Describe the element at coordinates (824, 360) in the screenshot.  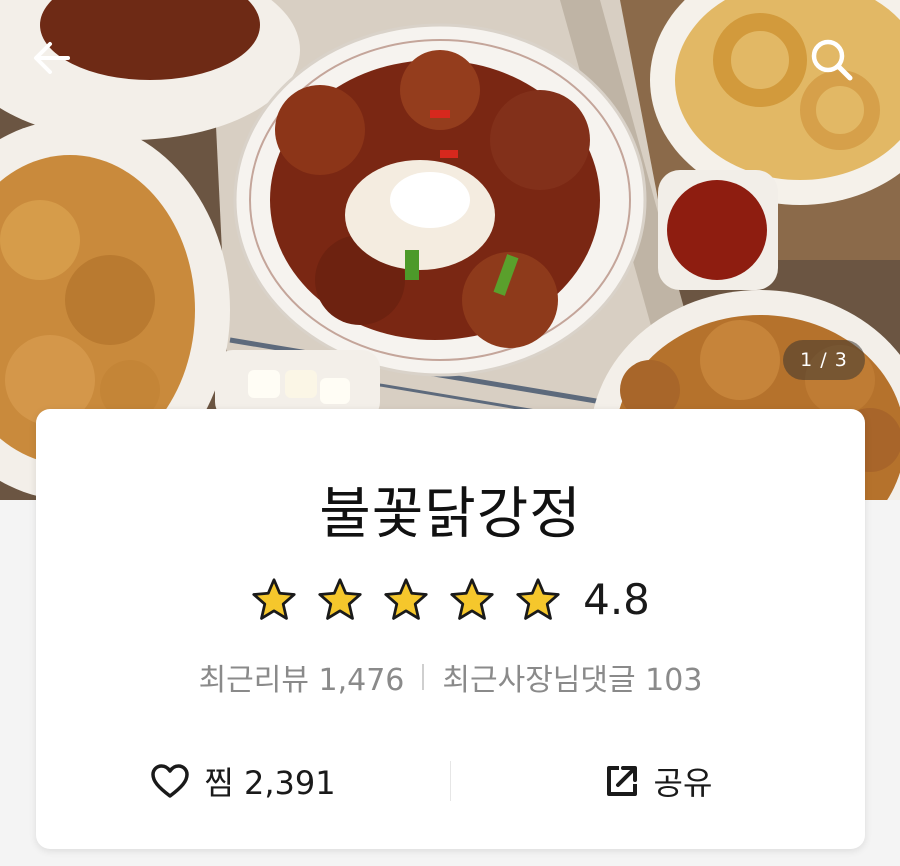
I see `image-counter: 1 / 3` at that location.